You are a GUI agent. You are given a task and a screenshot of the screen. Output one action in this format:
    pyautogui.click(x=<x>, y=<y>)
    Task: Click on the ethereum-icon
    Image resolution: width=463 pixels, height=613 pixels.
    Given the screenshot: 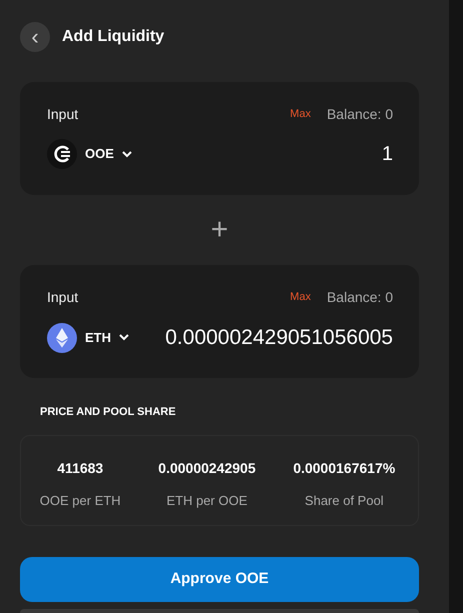 What is the action you would take?
    pyautogui.click(x=62, y=337)
    